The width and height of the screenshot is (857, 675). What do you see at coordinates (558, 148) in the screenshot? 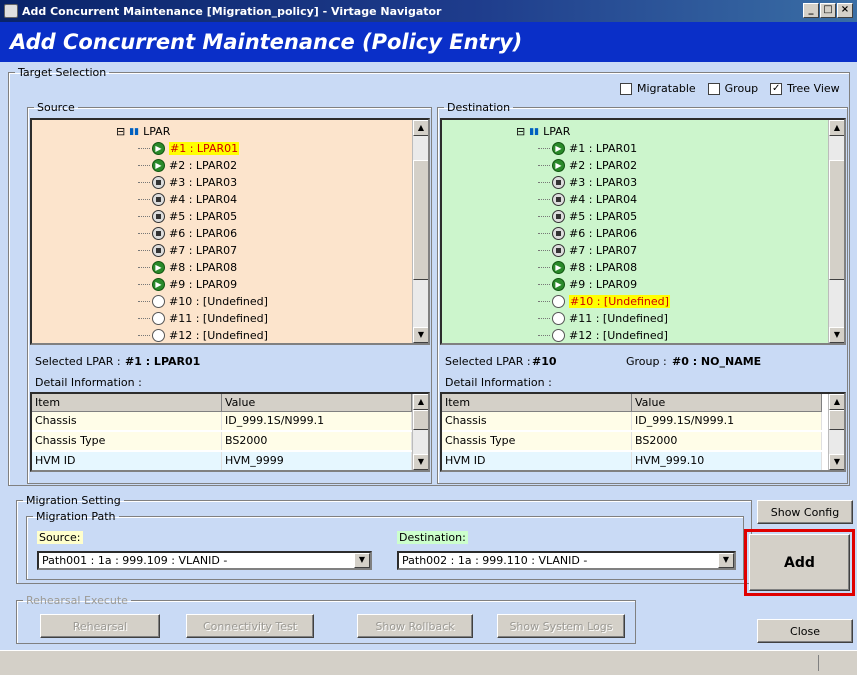
I see `running-icon: ▶` at bounding box center [558, 148].